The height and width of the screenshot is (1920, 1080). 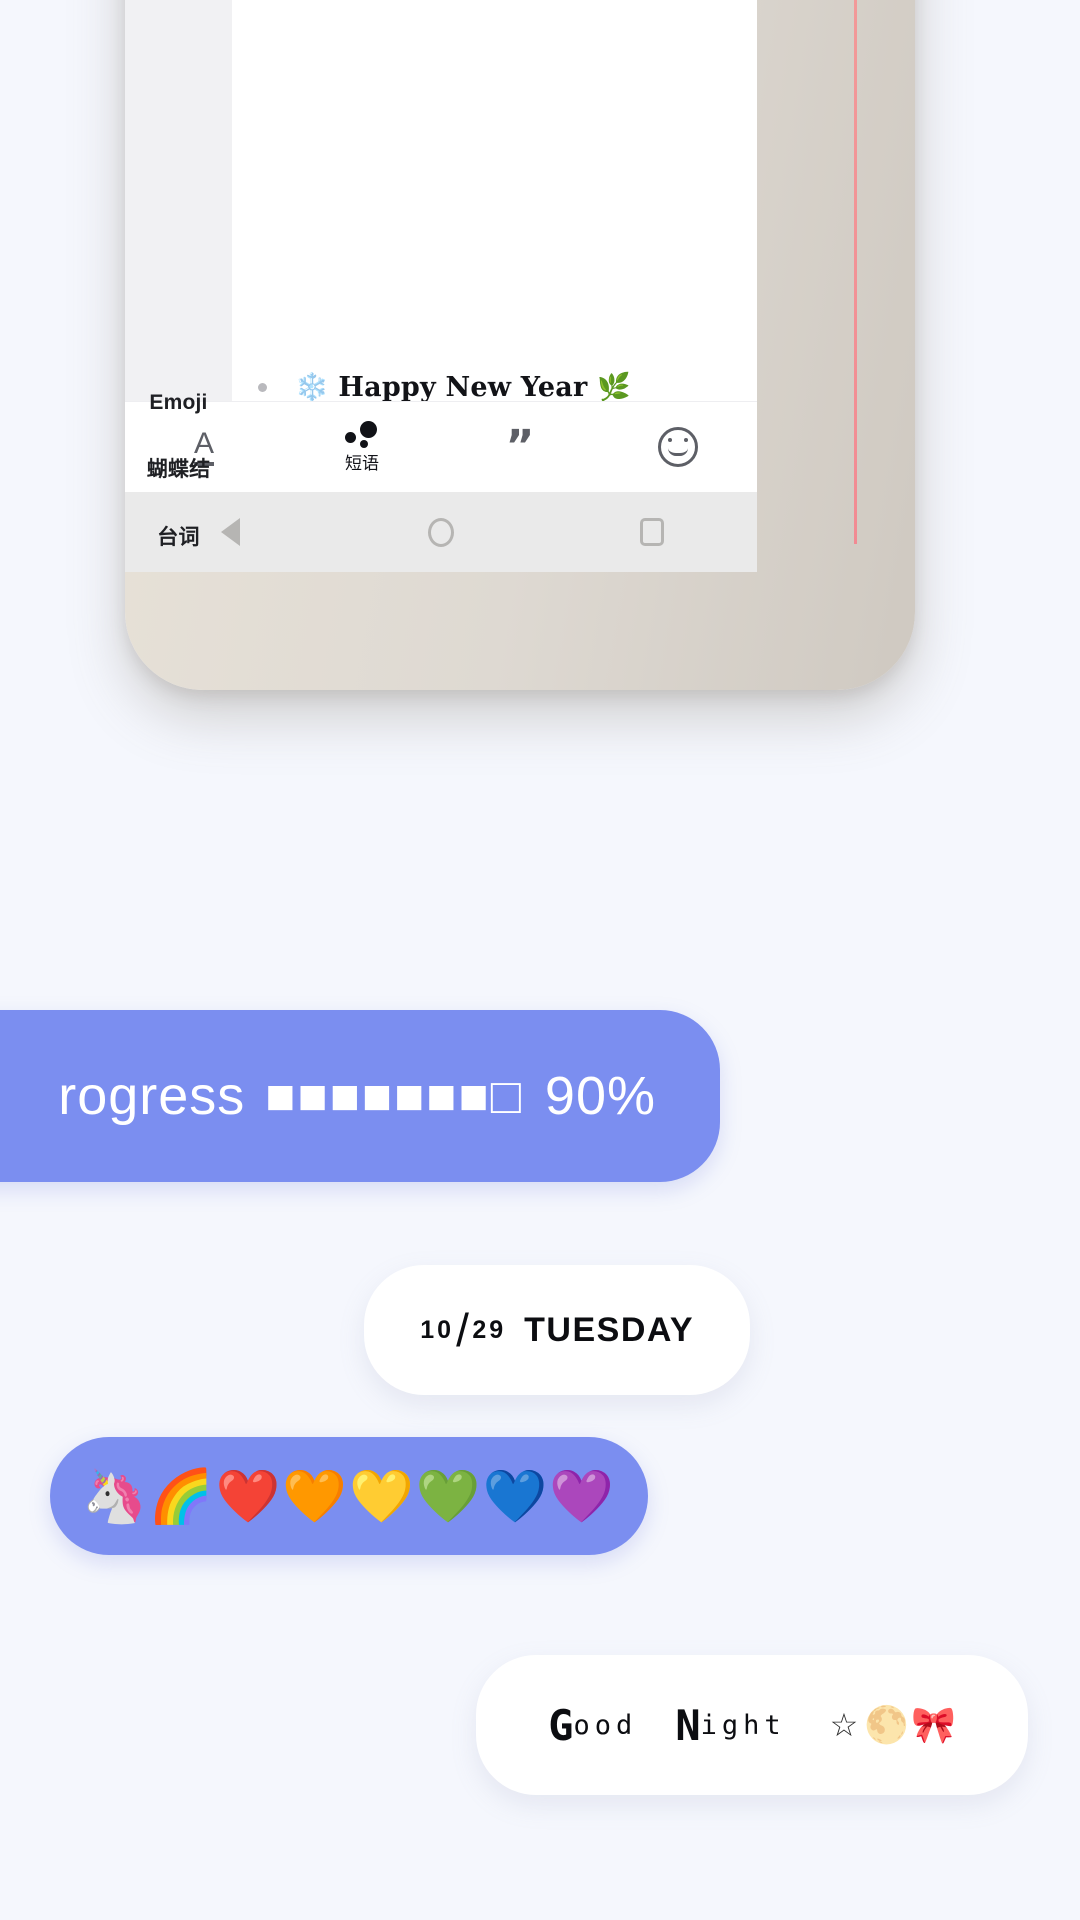 What do you see at coordinates (489, 1329) in the screenshot?
I see `date-day: 29` at bounding box center [489, 1329].